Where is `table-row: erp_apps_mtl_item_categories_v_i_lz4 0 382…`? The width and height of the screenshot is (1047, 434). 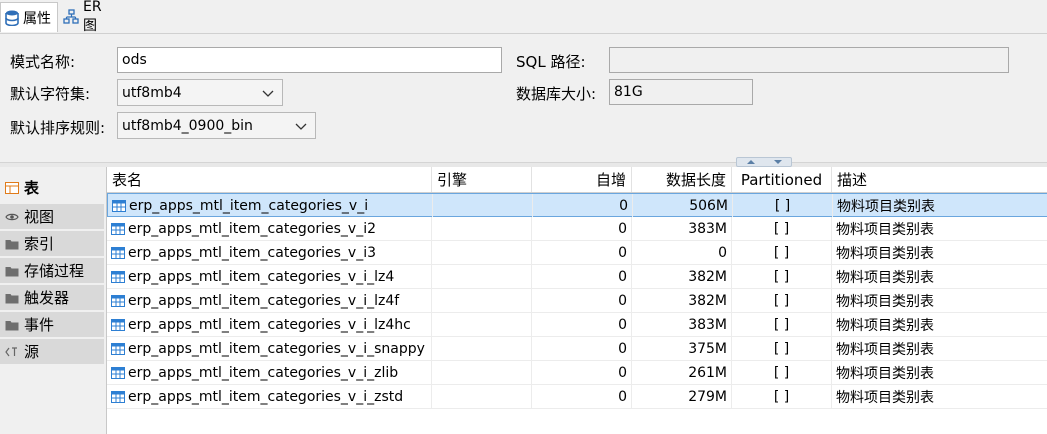
table-row: erp_apps_mtl_item_categories_v_i_lz4 0 382… is located at coordinates (577, 277).